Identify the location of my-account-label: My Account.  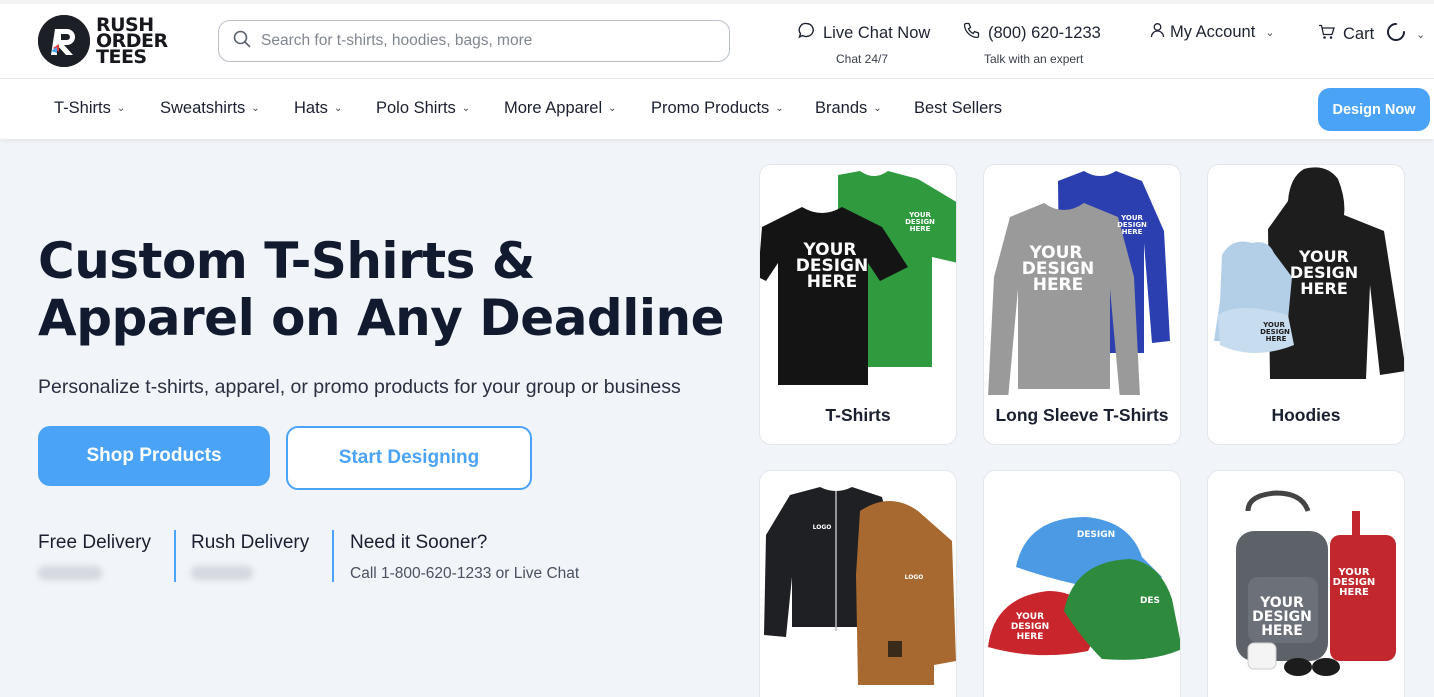
(1213, 32).